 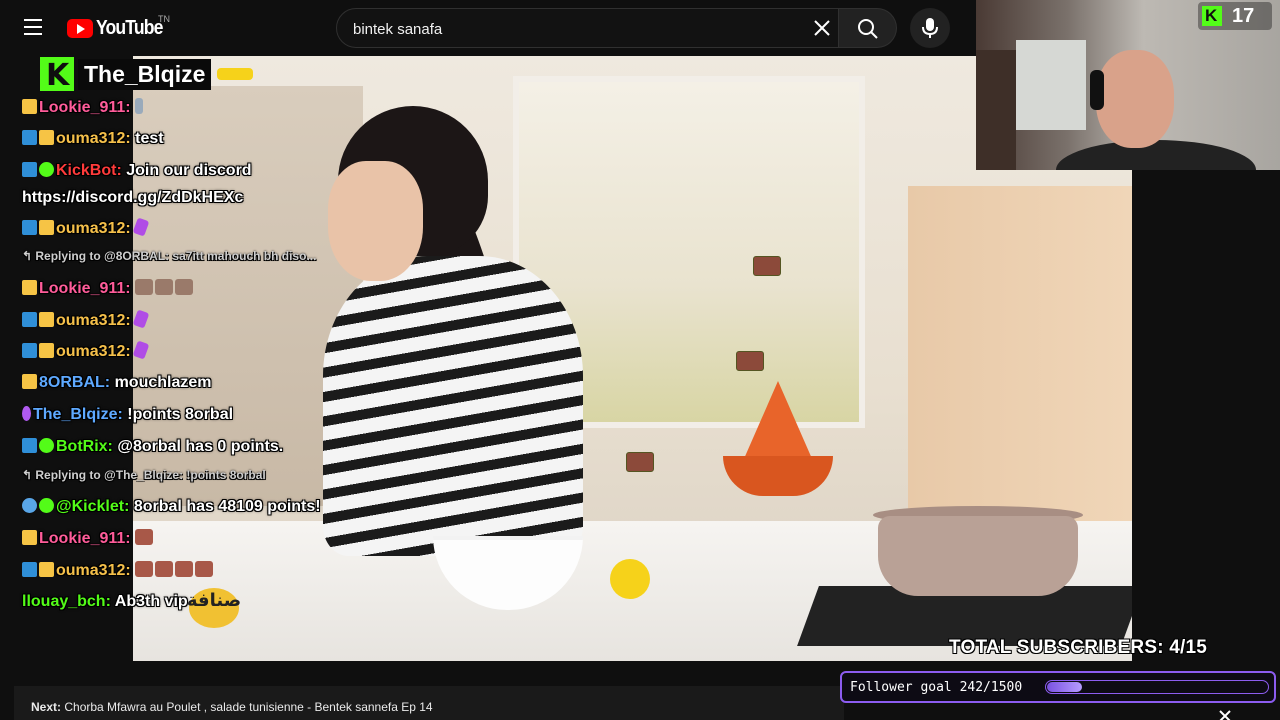 What do you see at coordinates (1135, 99) in the screenshot?
I see `streamer-face` at bounding box center [1135, 99].